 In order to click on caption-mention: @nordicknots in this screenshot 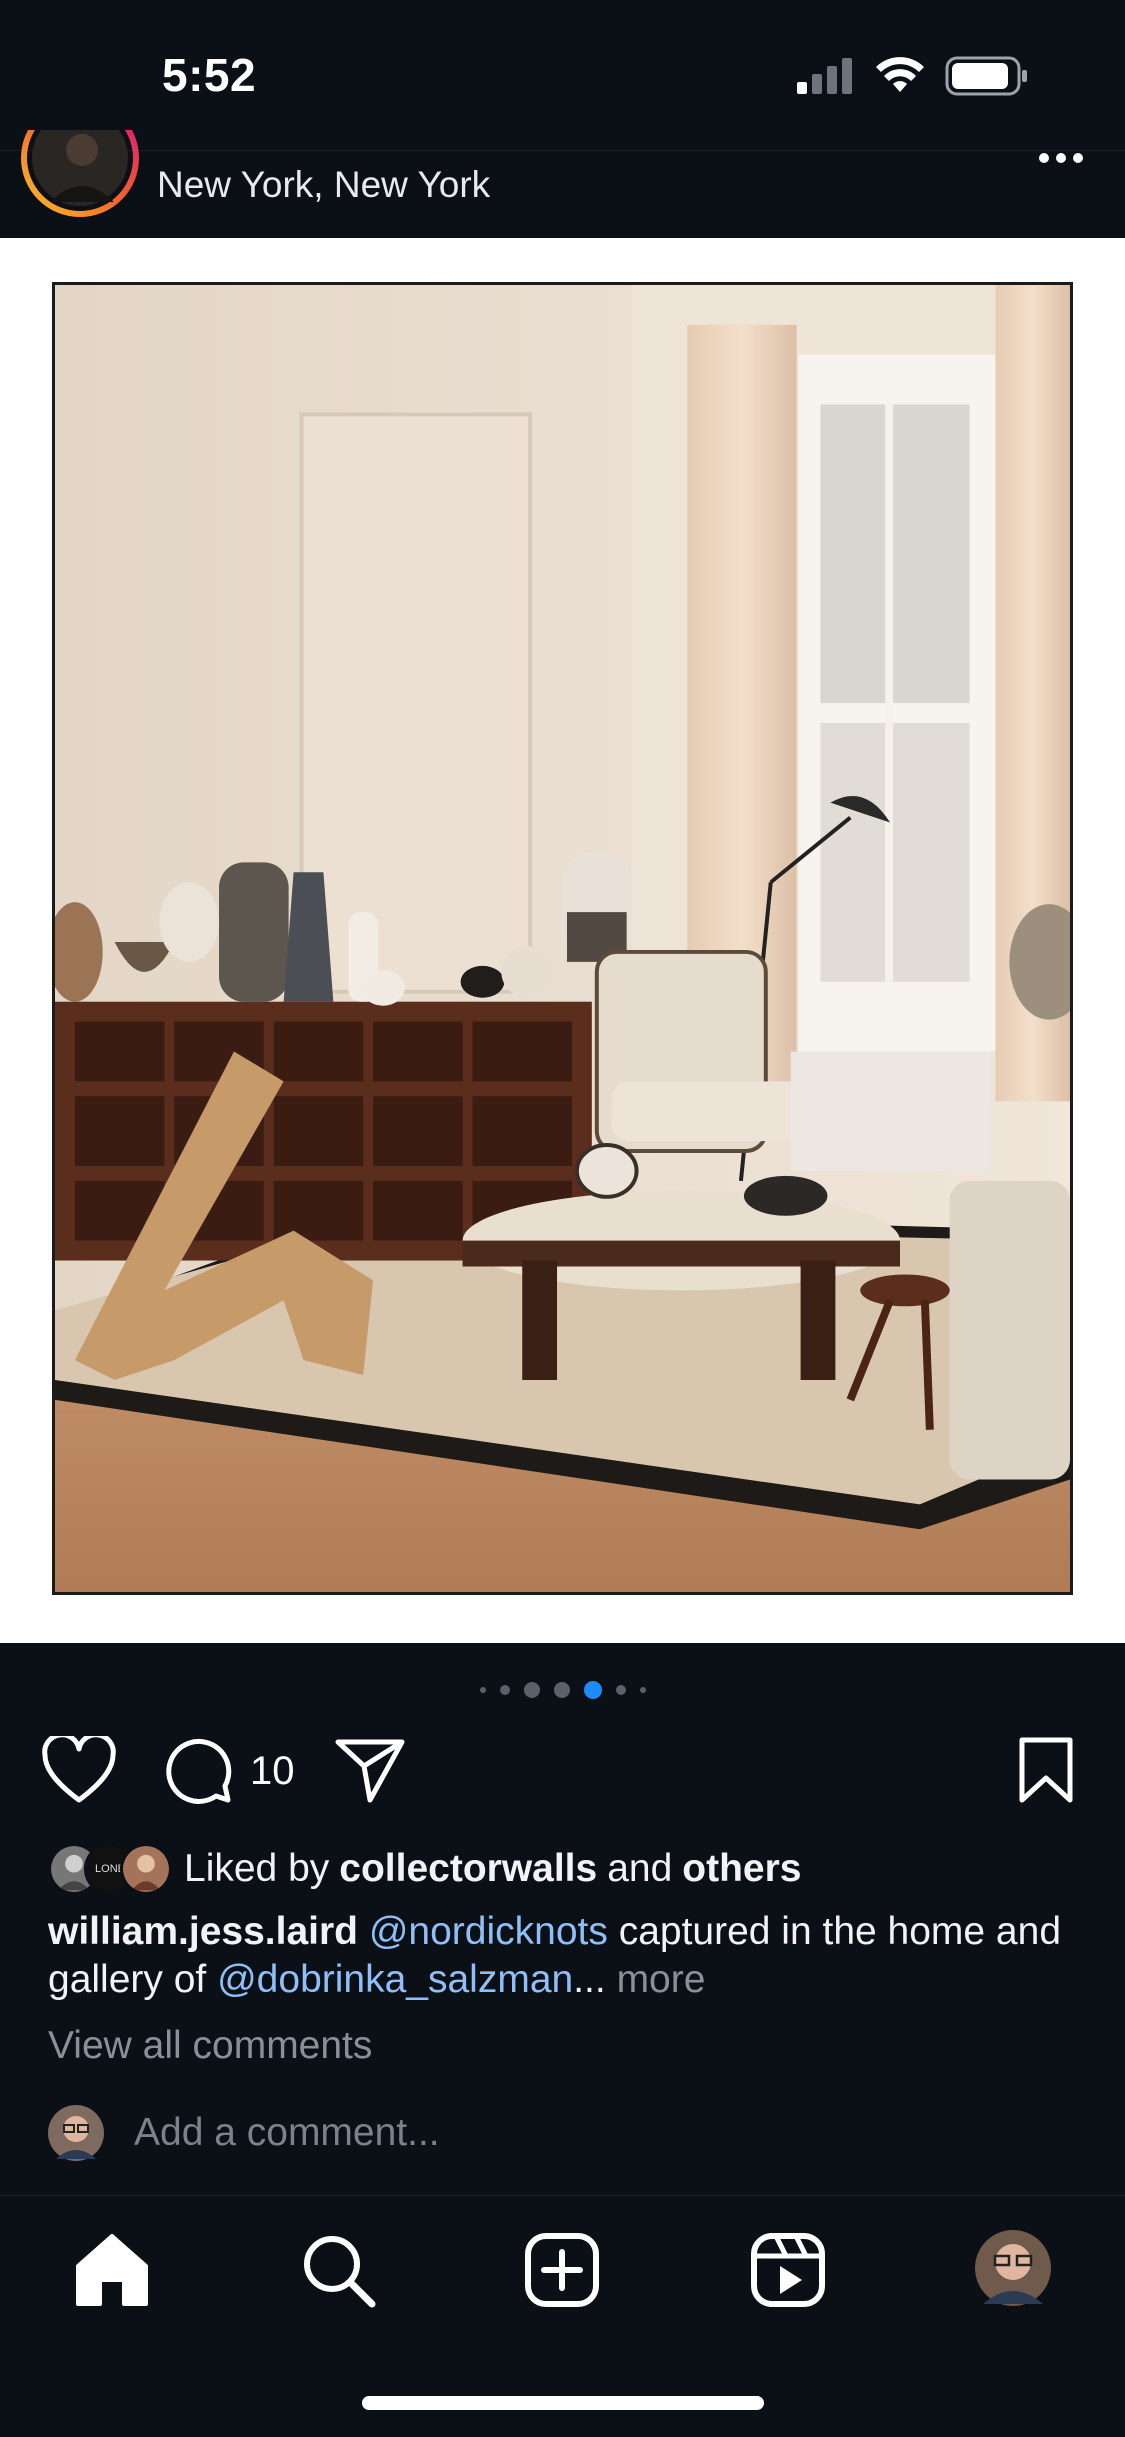, I will do `click(488, 1931)`.